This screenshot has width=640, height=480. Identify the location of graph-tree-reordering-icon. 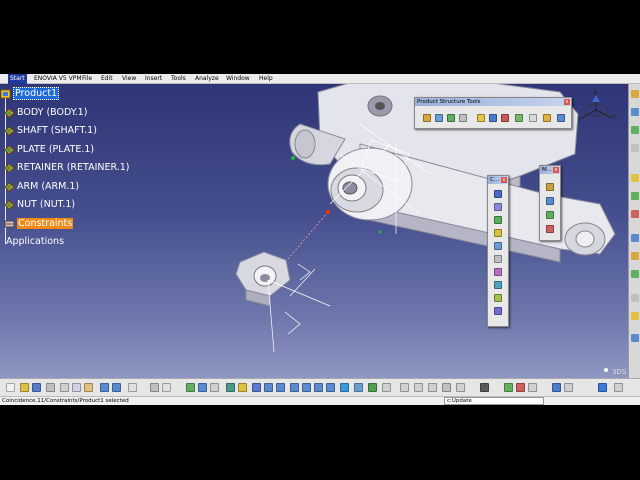
(493, 118).